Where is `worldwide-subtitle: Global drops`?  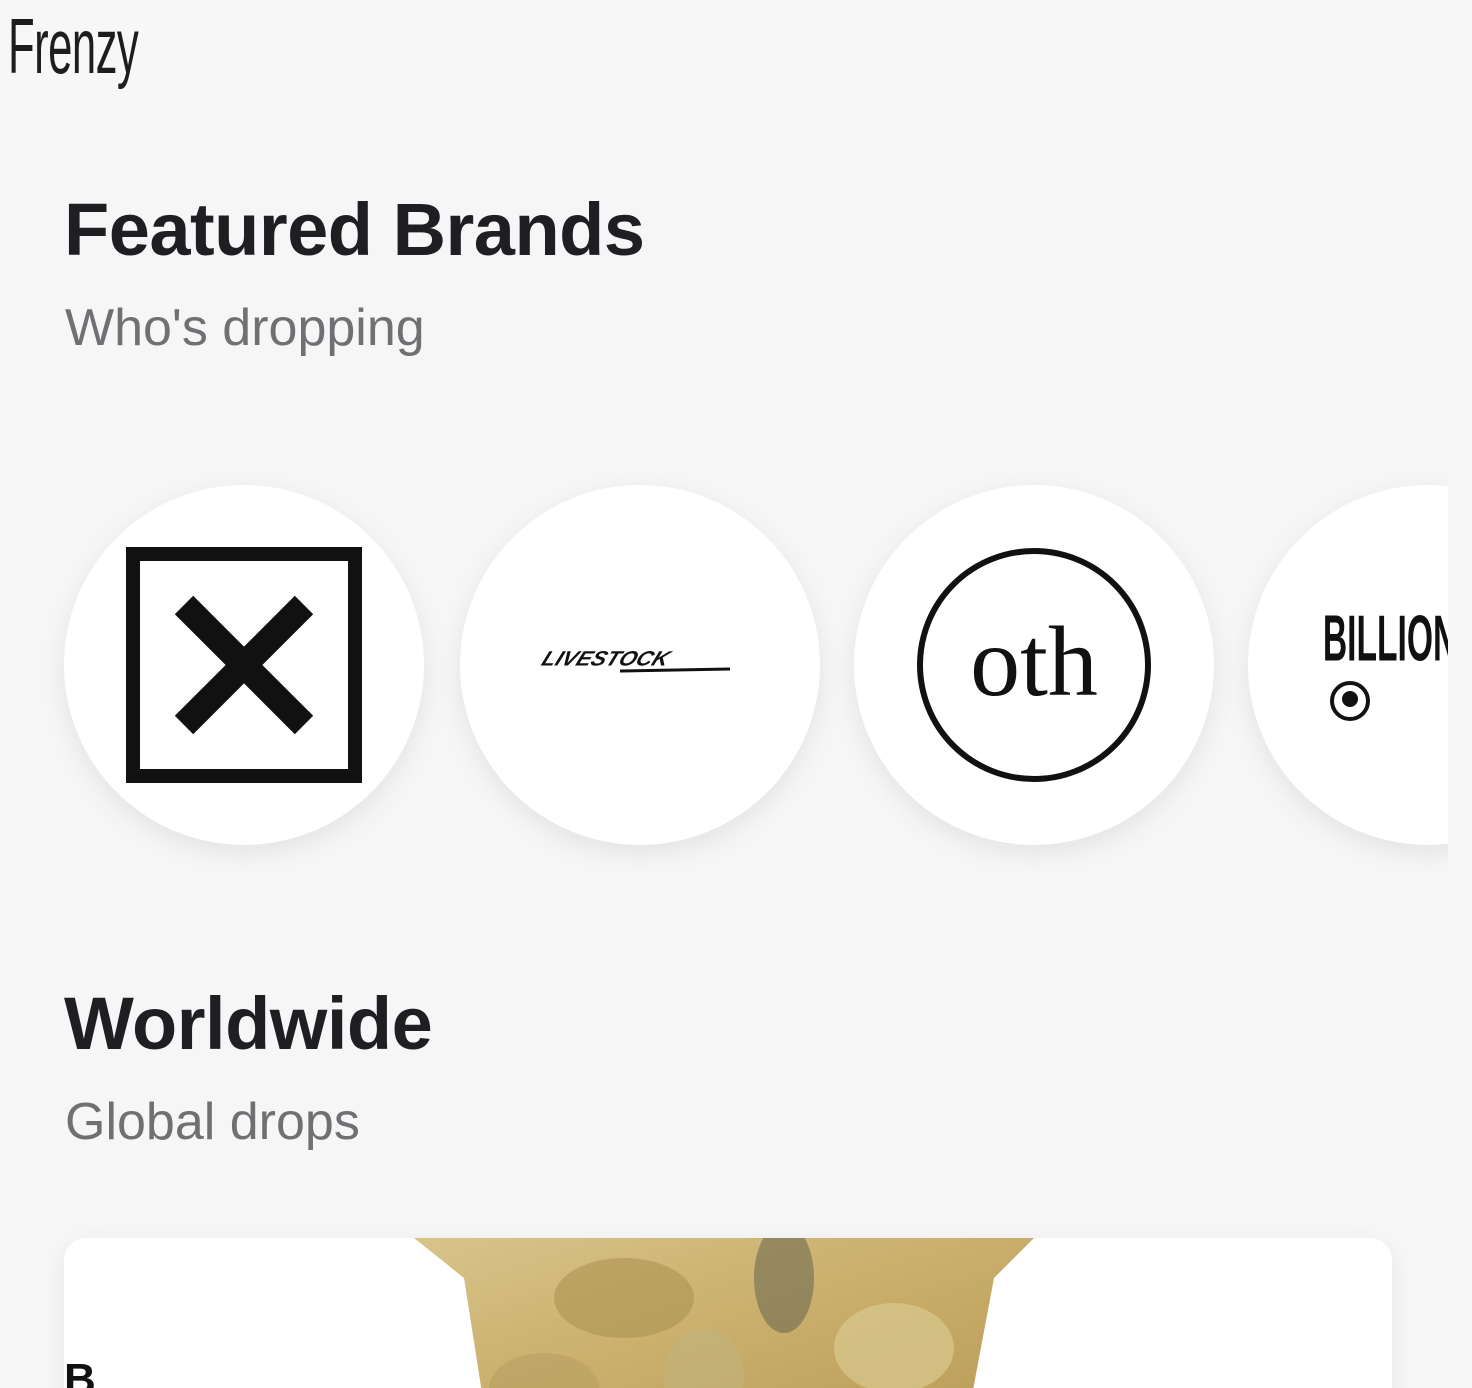 worldwide-subtitle: Global drops is located at coordinates (212, 1122).